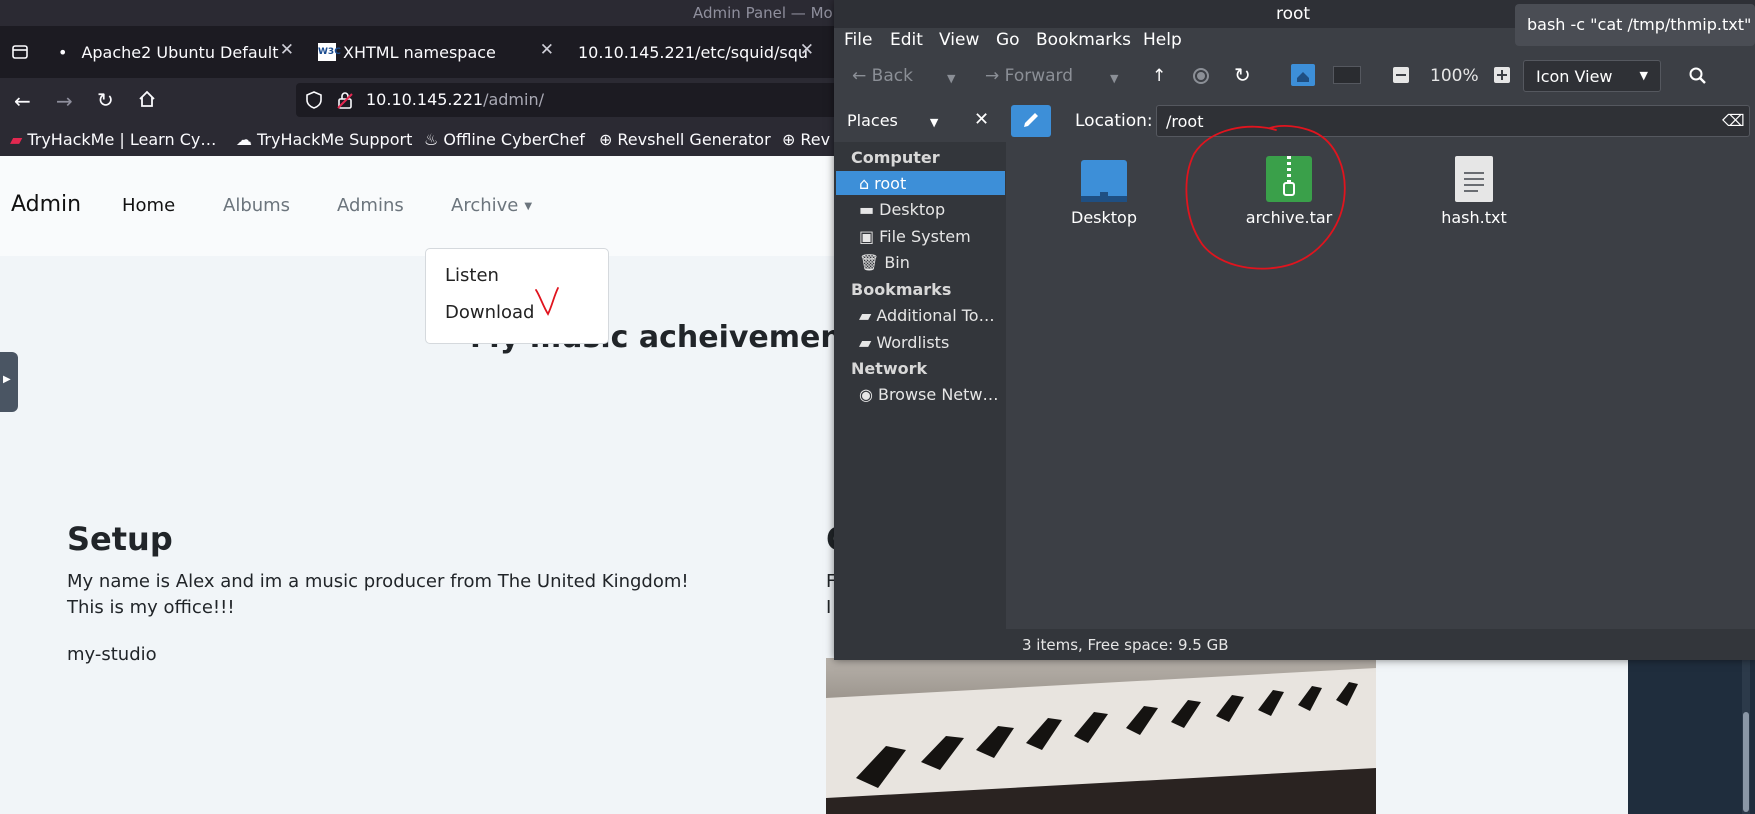  I want to click on sidebar-item-bin: 🗑 Bin, so click(884, 262).